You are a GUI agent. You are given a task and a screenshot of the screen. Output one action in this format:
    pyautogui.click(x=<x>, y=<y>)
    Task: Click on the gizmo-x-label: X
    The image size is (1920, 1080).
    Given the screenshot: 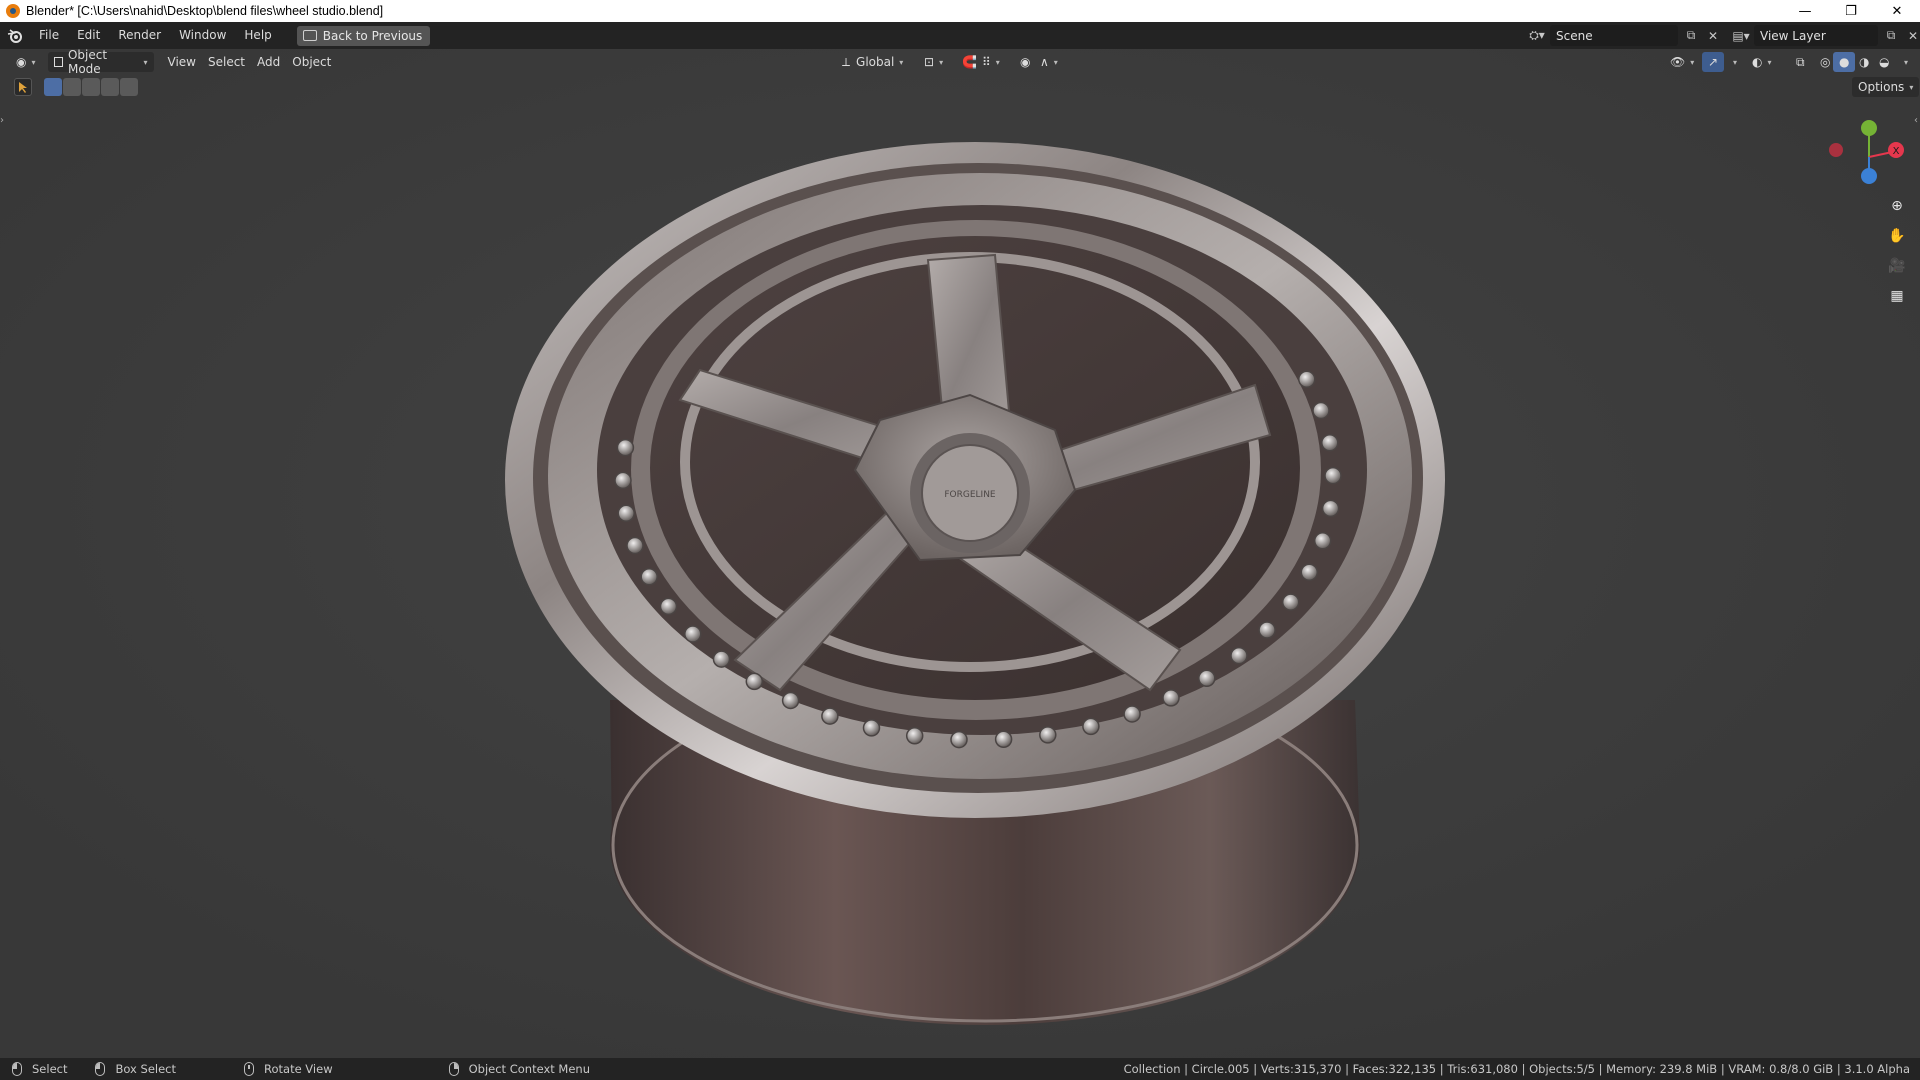 What is the action you would take?
    pyautogui.click(x=1896, y=151)
    